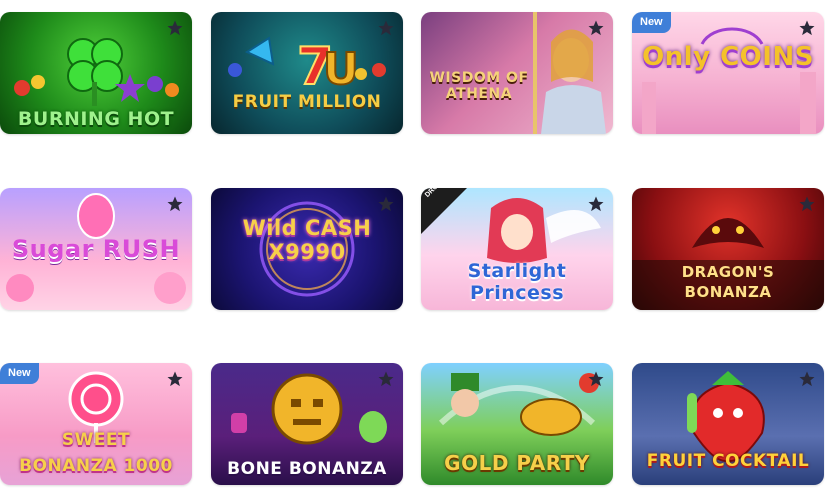  Describe the element at coordinates (307, 240) in the screenshot. I see `game-title: Wild CASH X9990` at that location.